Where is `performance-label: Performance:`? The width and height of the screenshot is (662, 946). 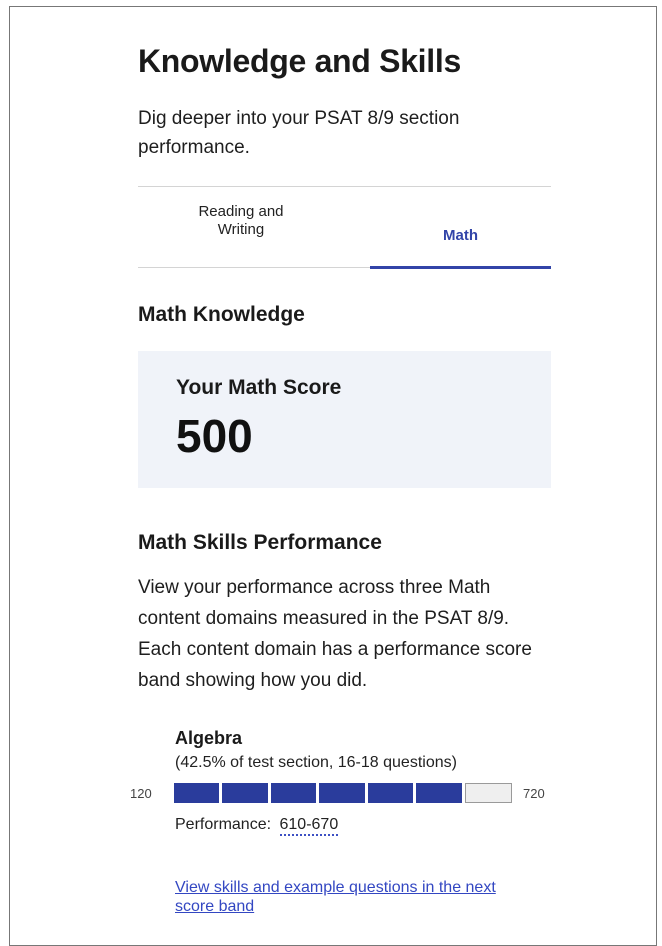
performance-label: Performance: is located at coordinates (223, 824).